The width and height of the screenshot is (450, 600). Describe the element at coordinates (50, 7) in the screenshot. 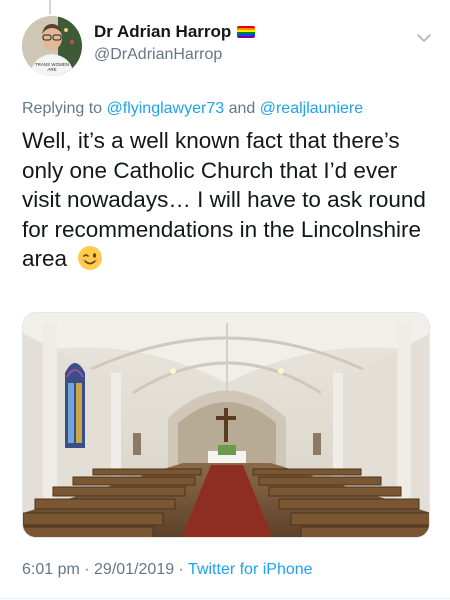

I see `thread-connector-line` at that location.